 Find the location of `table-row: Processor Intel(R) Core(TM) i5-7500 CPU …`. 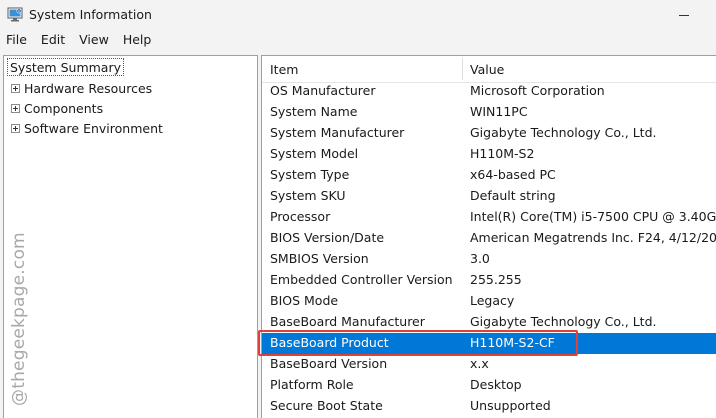

table-row: Processor Intel(R) Core(TM) i5-7500 CPU … is located at coordinates (489, 217).